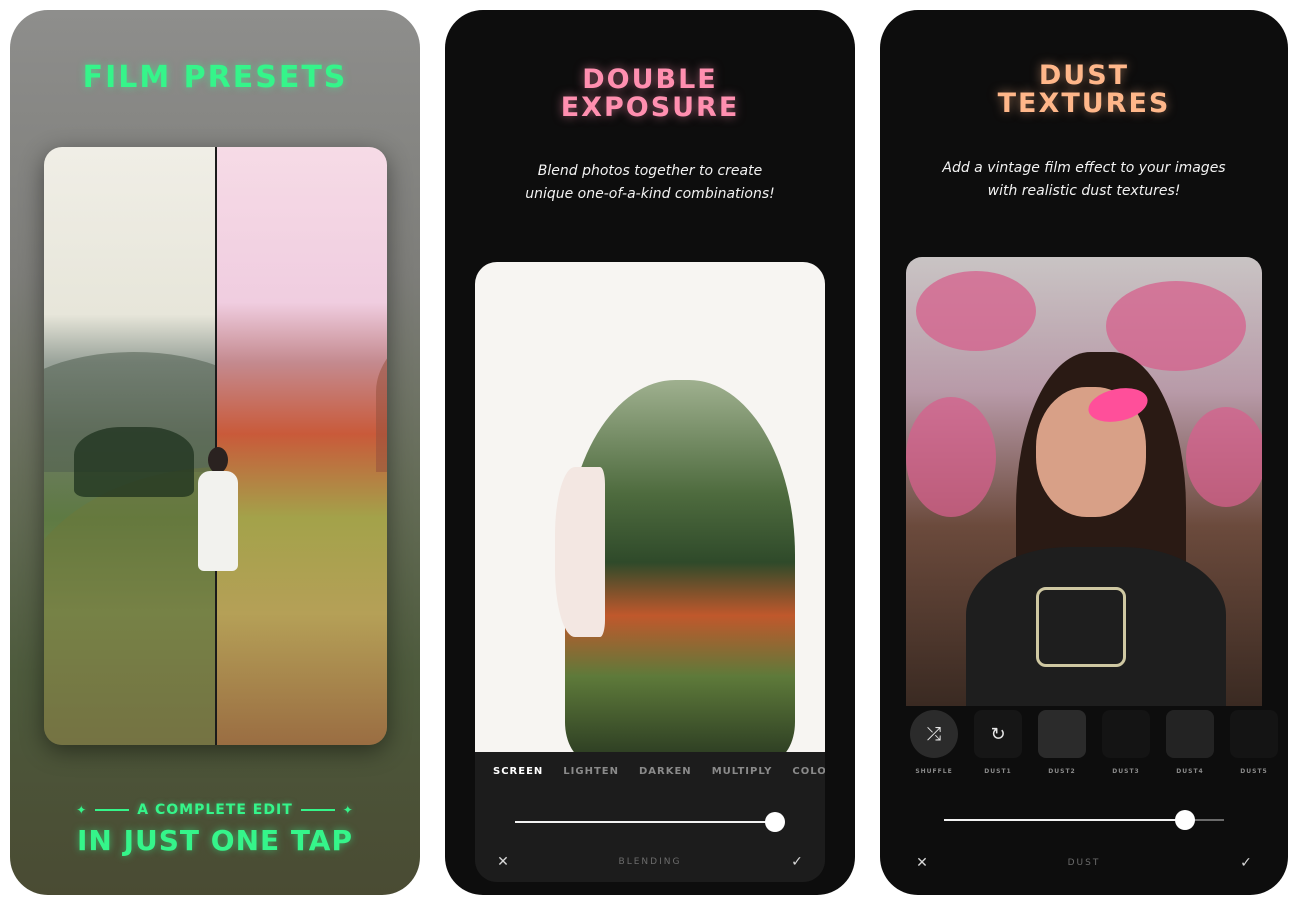 This screenshot has width=1289, height=905. I want to click on tab-lighten: LIGHTEN, so click(591, 771).